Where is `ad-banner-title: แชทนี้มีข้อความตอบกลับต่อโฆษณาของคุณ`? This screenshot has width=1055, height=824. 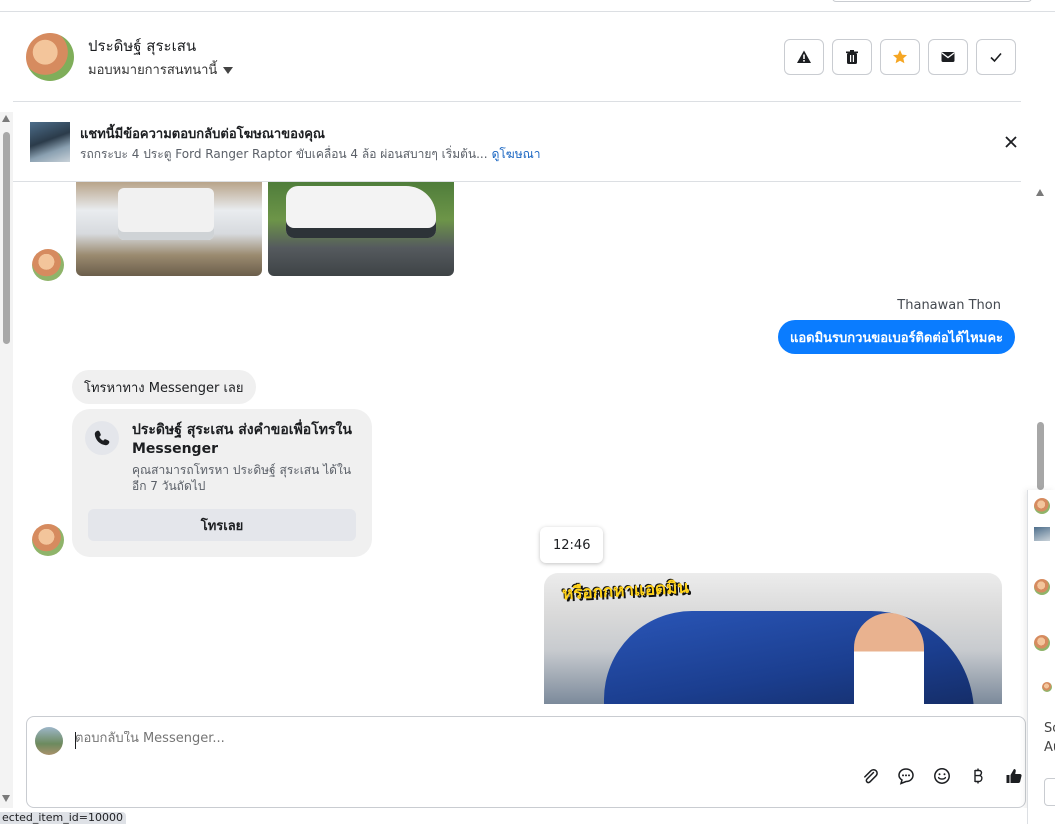 ad-banner-title: แชทนี้มีข้อความตอบกลับต่อโฆษณาของคุณ is located at coordinates (202, 134).